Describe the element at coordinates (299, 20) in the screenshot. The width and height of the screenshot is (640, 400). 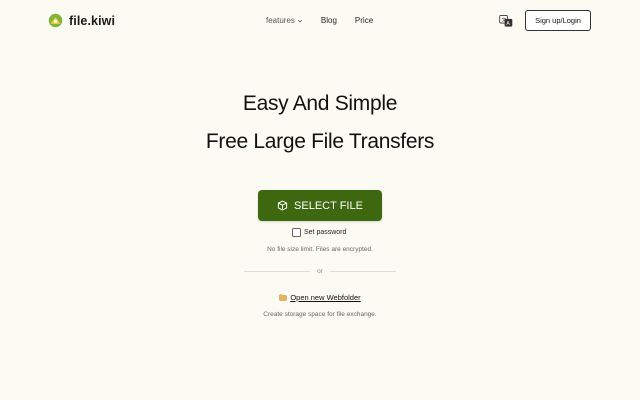
I see `chevron-down-icon` at that location.